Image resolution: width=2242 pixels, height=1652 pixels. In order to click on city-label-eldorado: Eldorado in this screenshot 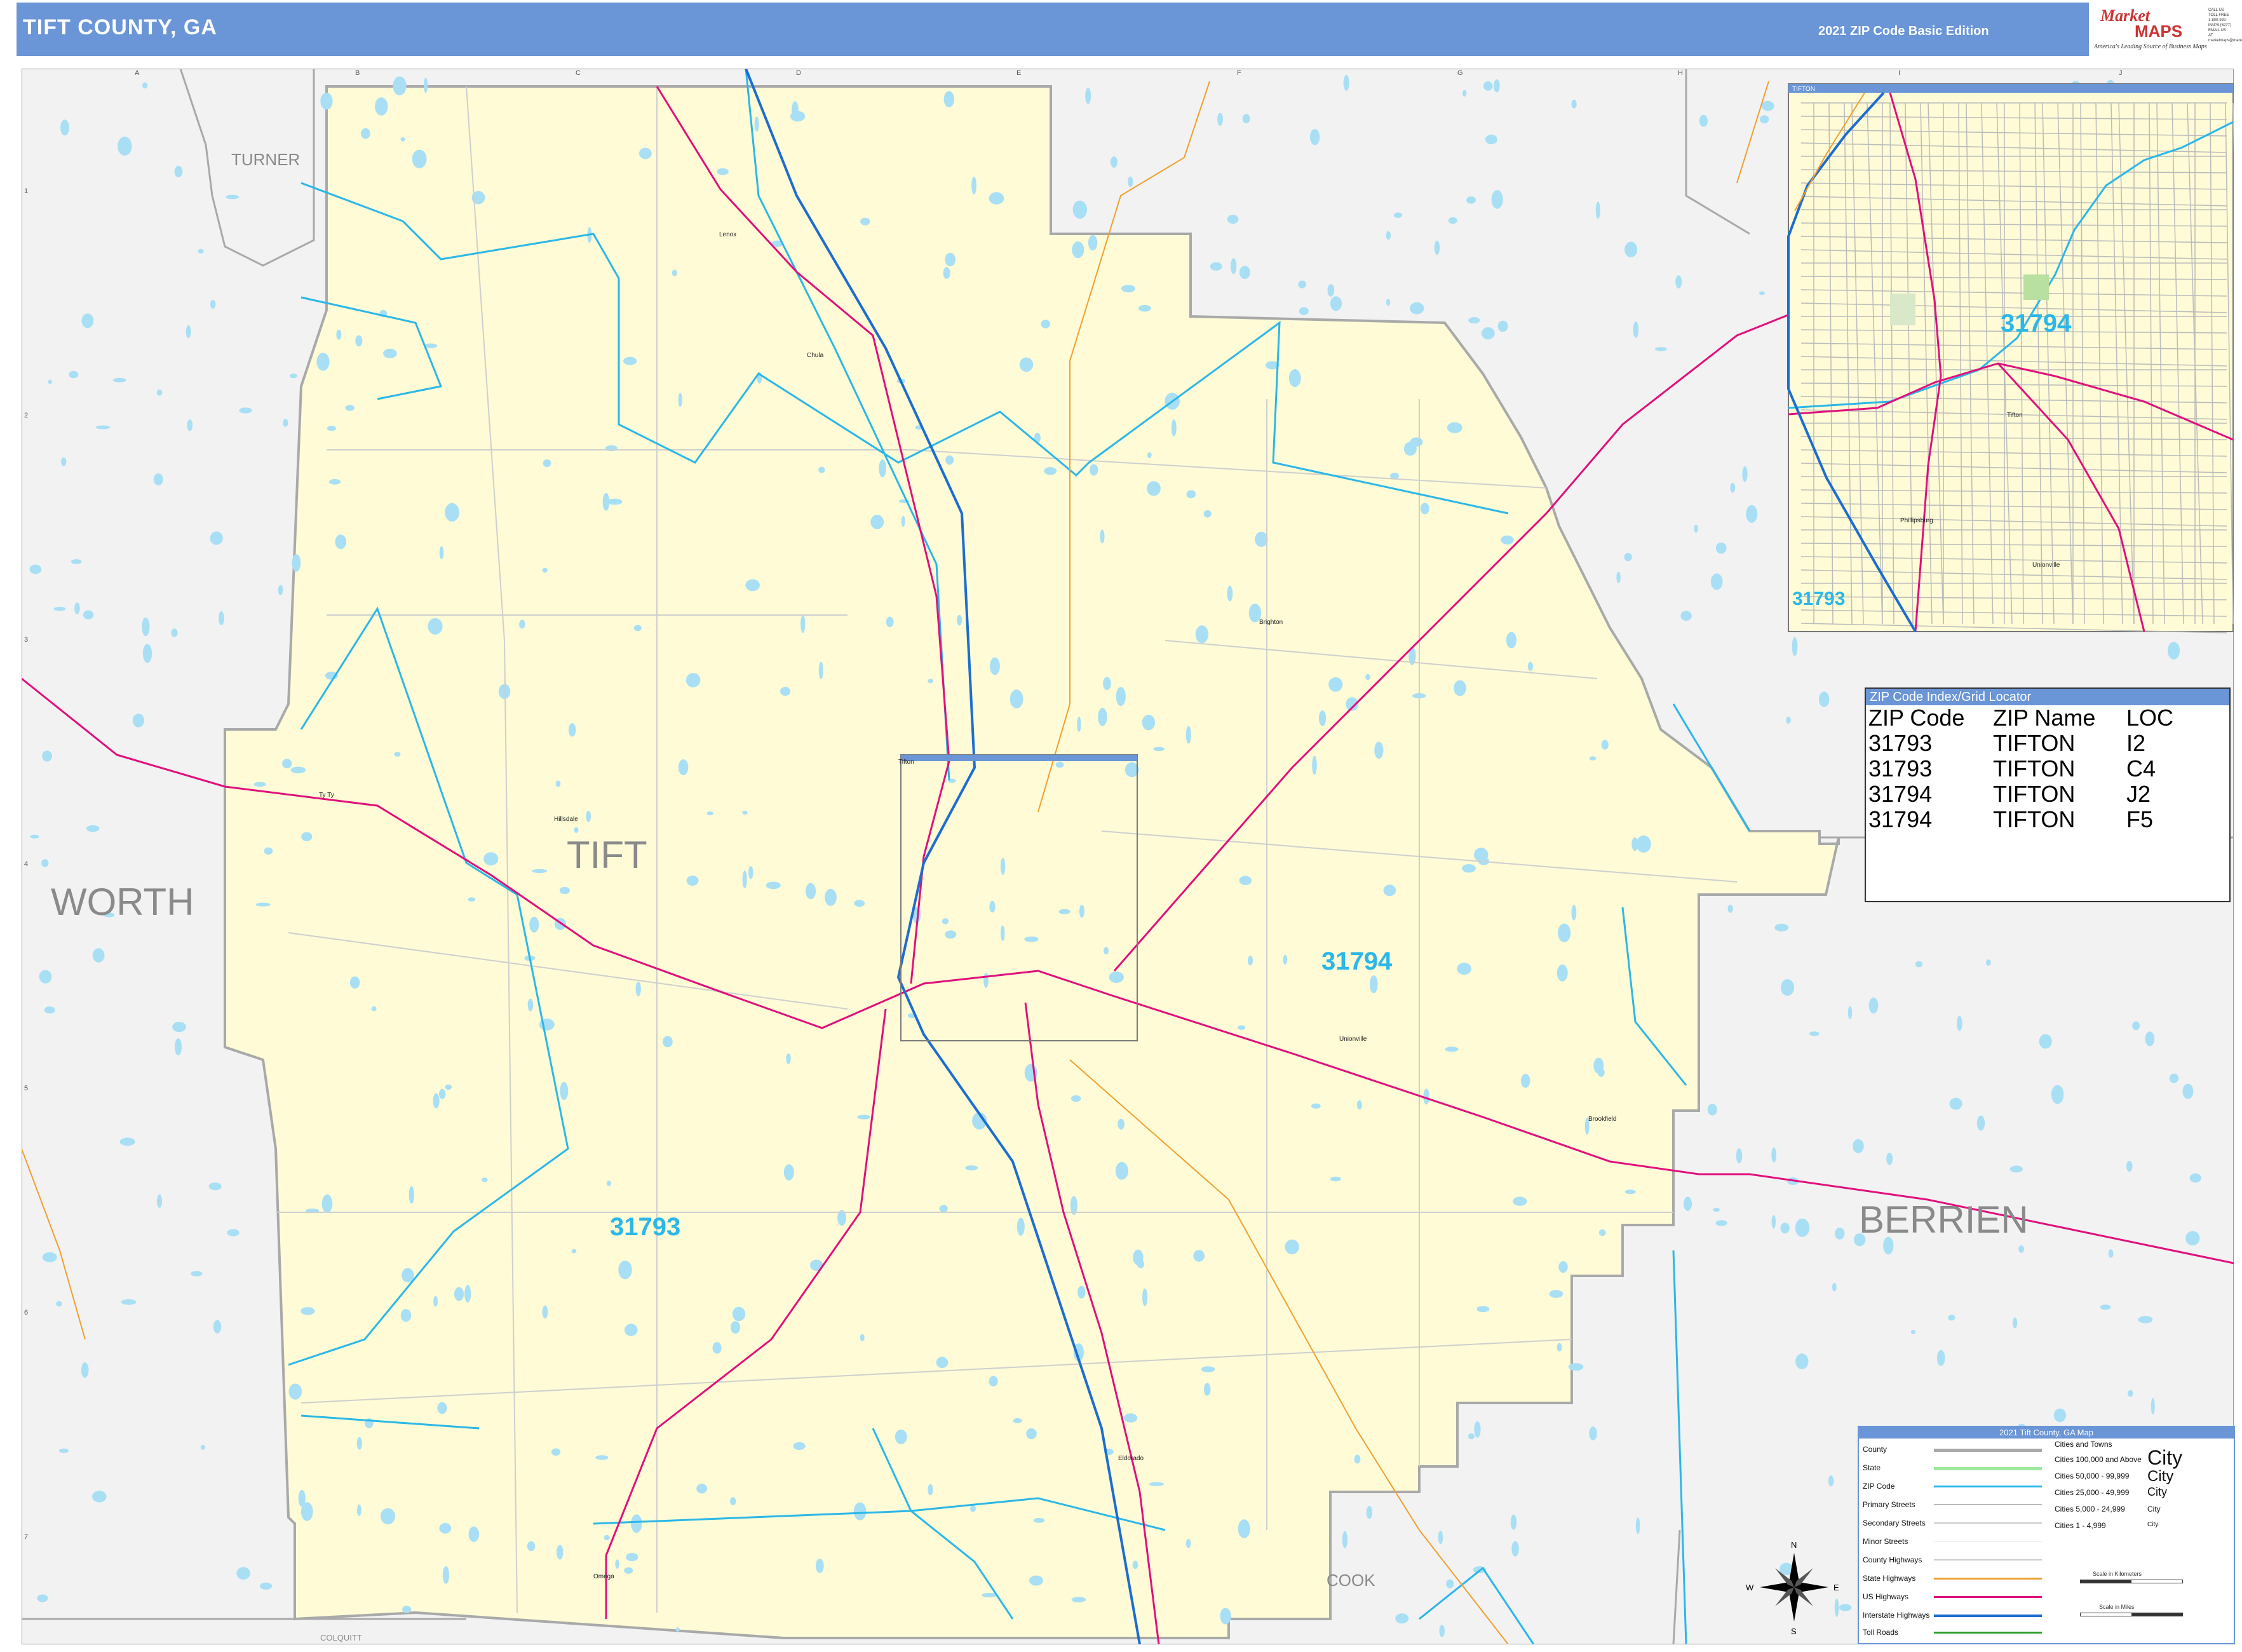, I will do `click(1131, 1458)`.